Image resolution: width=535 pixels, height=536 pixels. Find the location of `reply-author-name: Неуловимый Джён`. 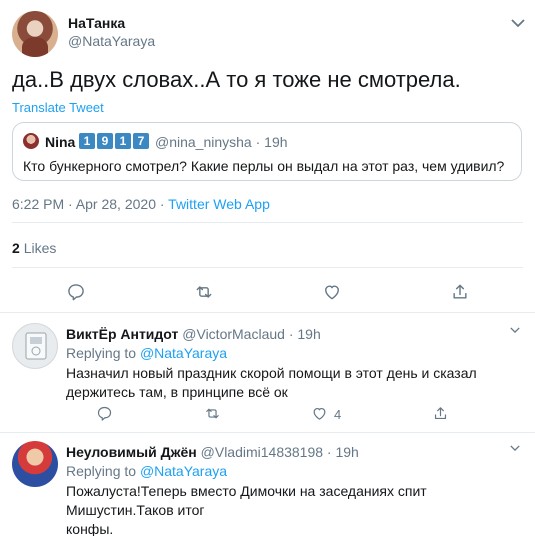

reply-author-name: Неуловимый Джён is located at coordinates (131, 452).